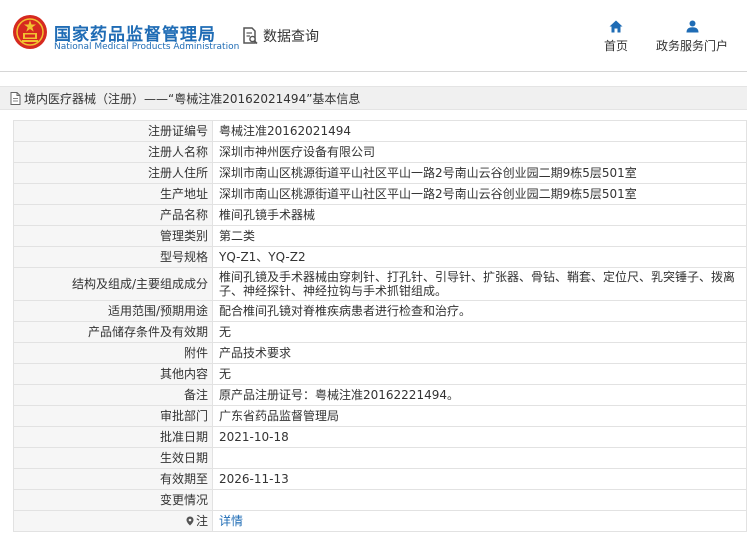  I want to click on details-link: 详情, so click(231, 521).